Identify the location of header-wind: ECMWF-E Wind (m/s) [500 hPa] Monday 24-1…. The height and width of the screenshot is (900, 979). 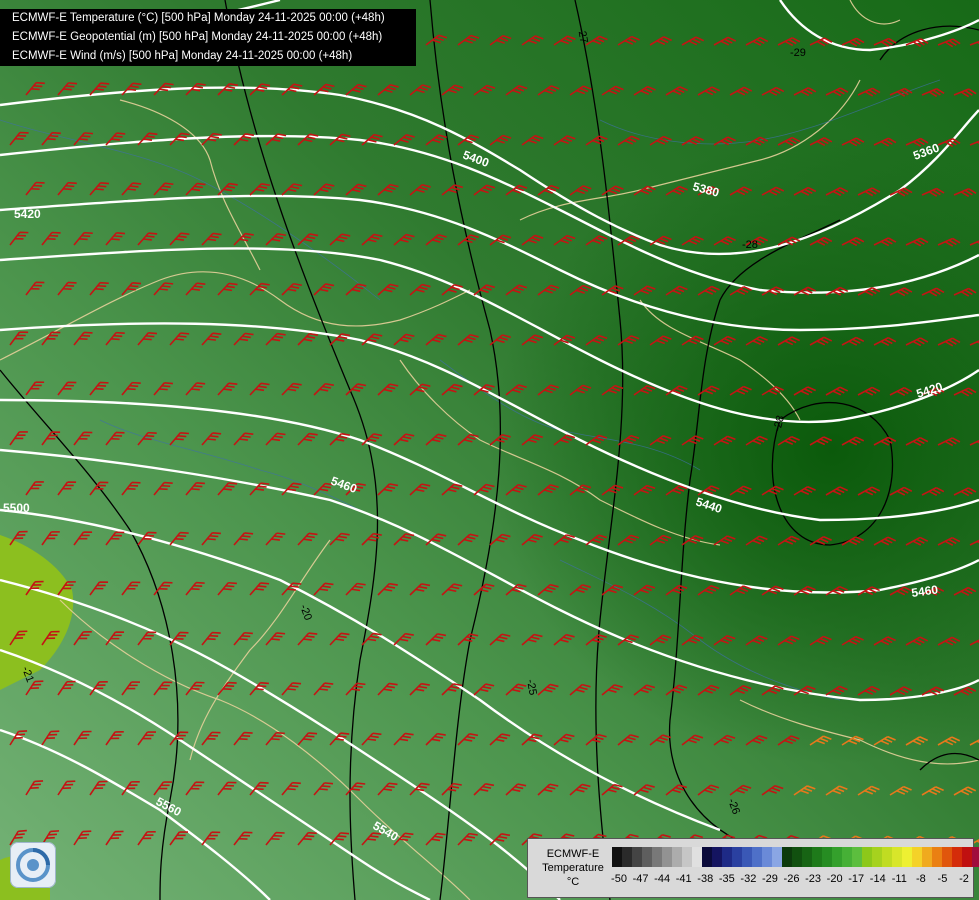
(182, 56).